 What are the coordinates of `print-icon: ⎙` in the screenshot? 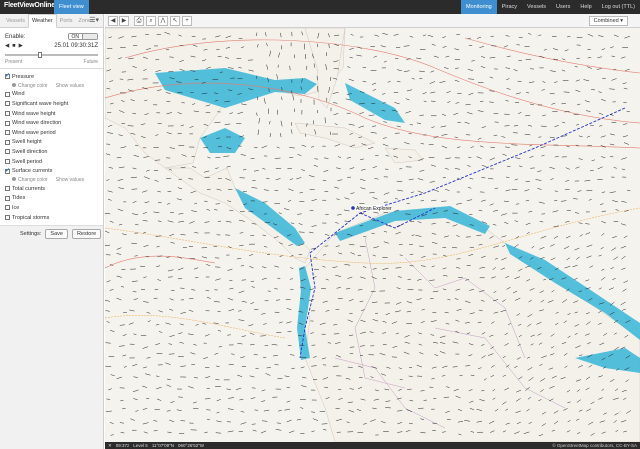 It's located at (139, 21).